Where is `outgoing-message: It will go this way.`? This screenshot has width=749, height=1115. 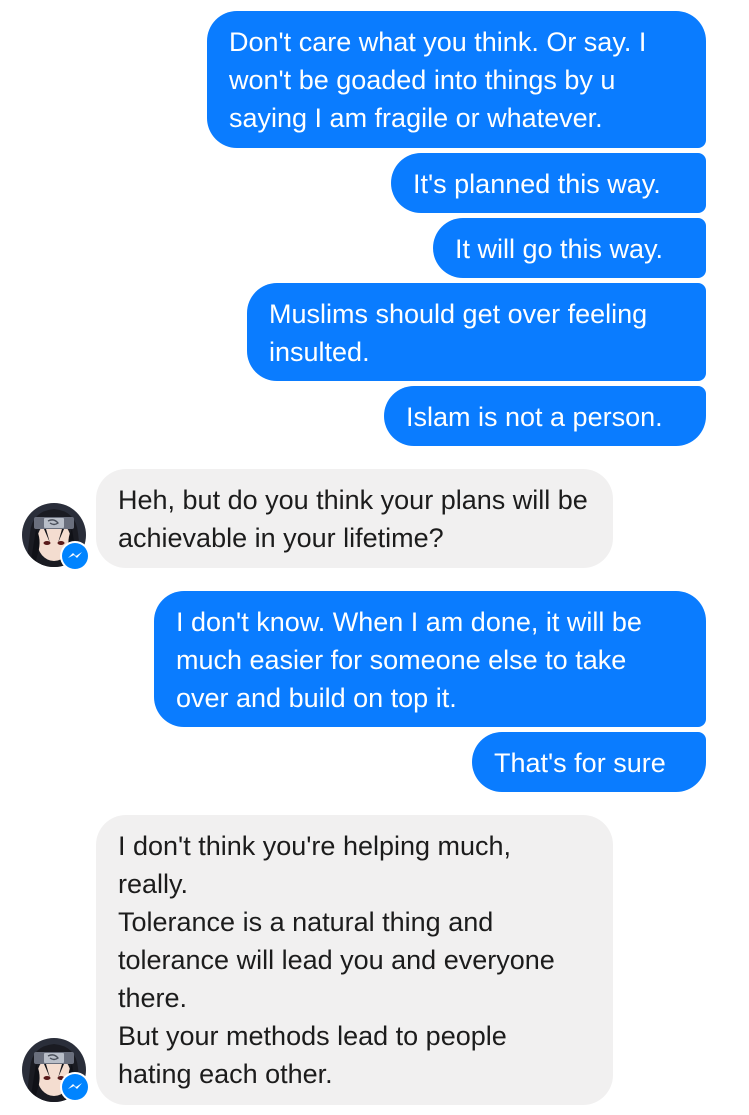 outgoing-message: It will go this way. is located at coordinates (569, 248).